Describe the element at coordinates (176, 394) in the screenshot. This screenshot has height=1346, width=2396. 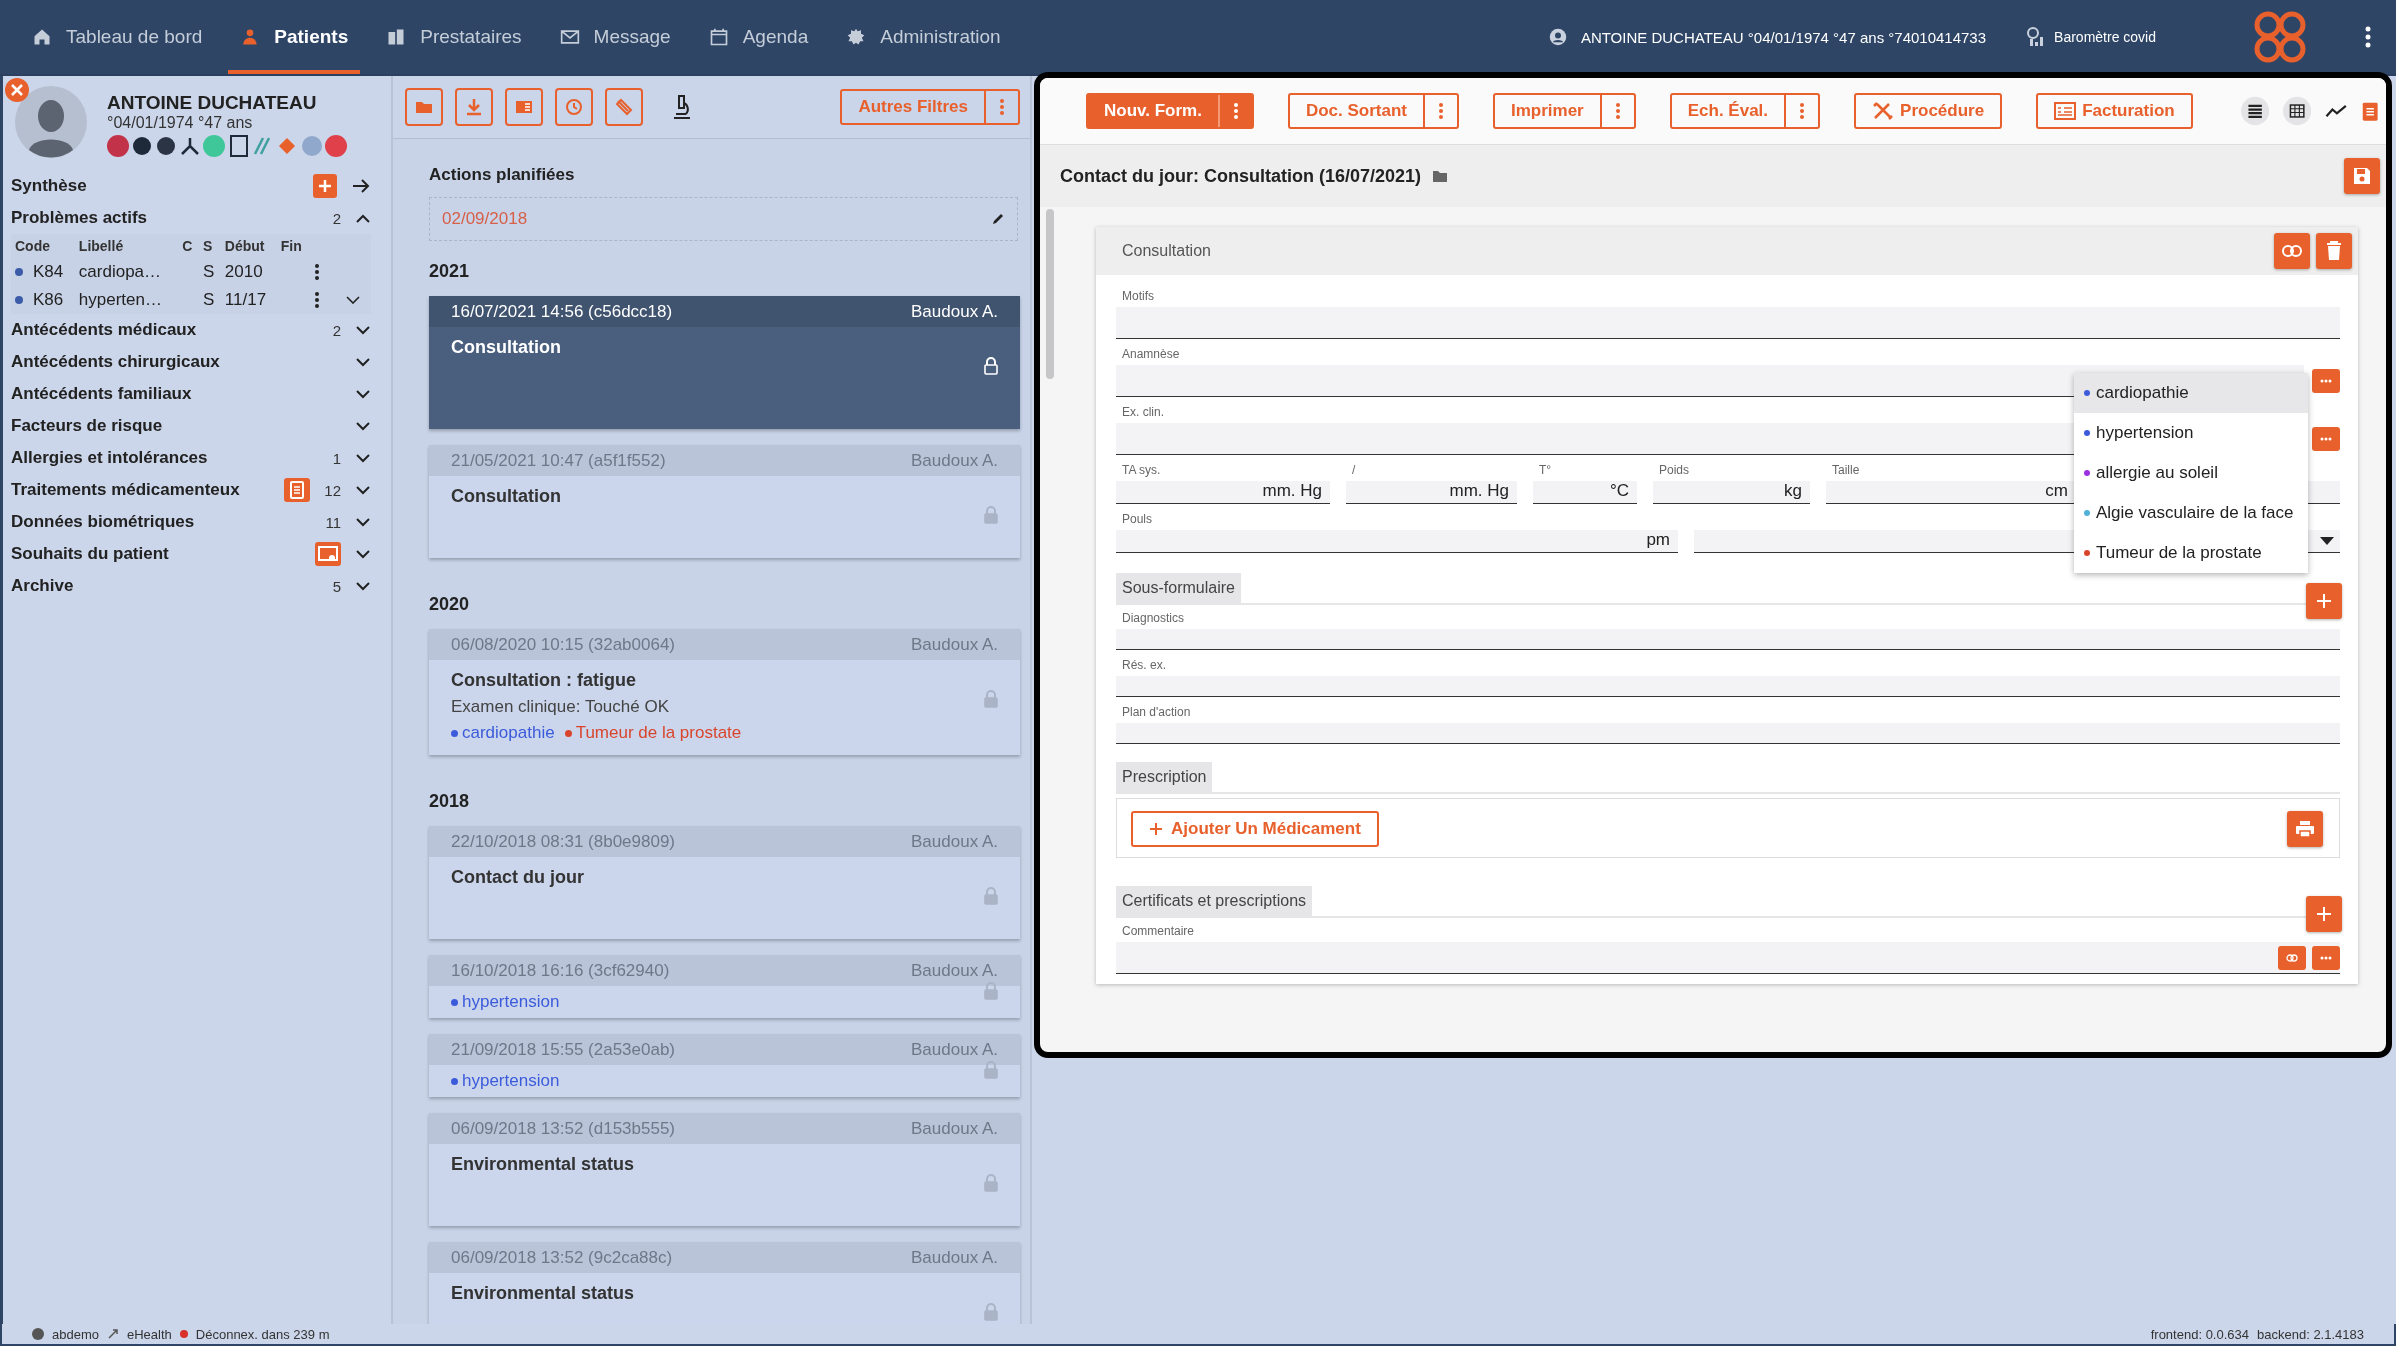
I see `section-title: Antécédents familiaux` at that location.